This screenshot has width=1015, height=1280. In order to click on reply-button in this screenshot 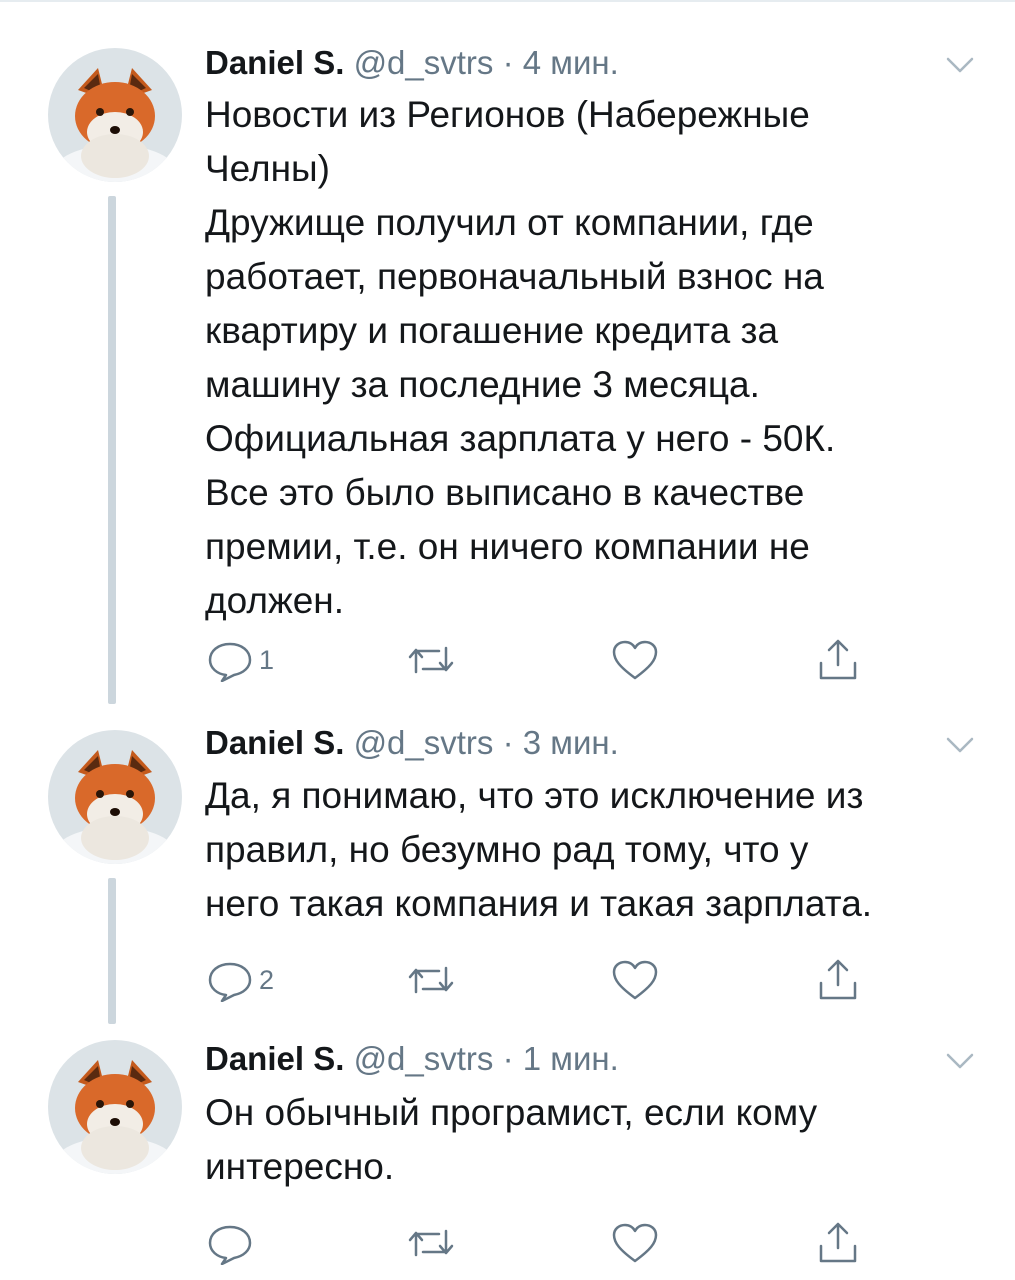, I will do `click(232, 1243)`.